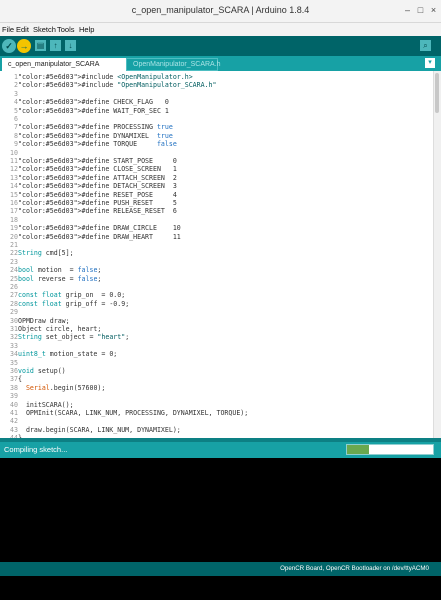  What do you see at coordinates (55, 45) in the screenshot?
I see `open-sketch-button: ↑` at bounding box center [55, 45].